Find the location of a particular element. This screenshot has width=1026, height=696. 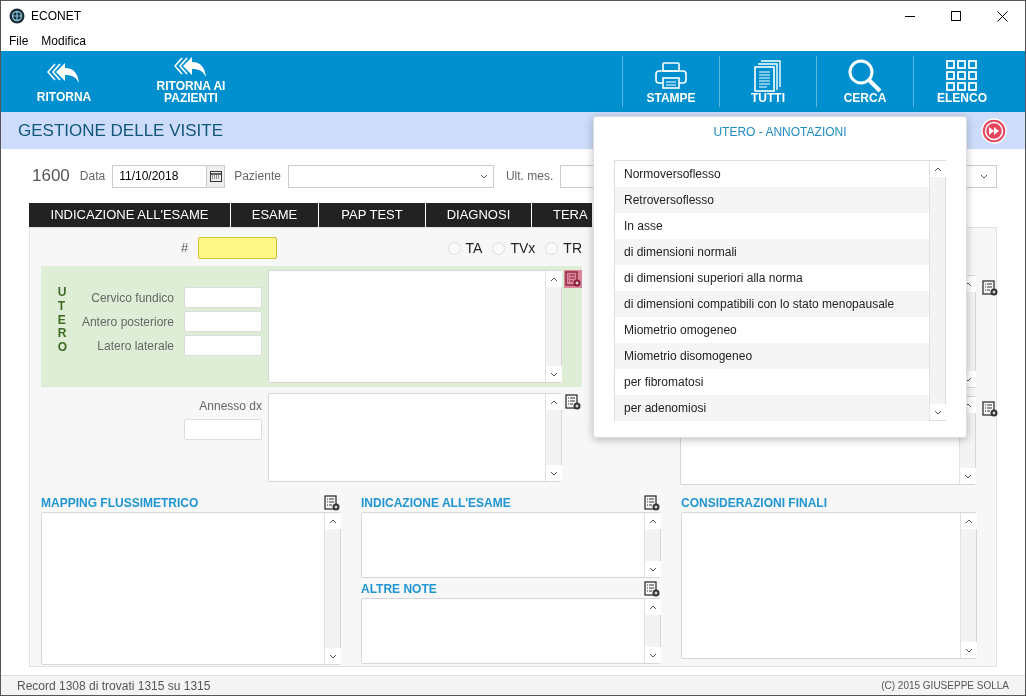

field-label: # is located at coordinates (185, 248).